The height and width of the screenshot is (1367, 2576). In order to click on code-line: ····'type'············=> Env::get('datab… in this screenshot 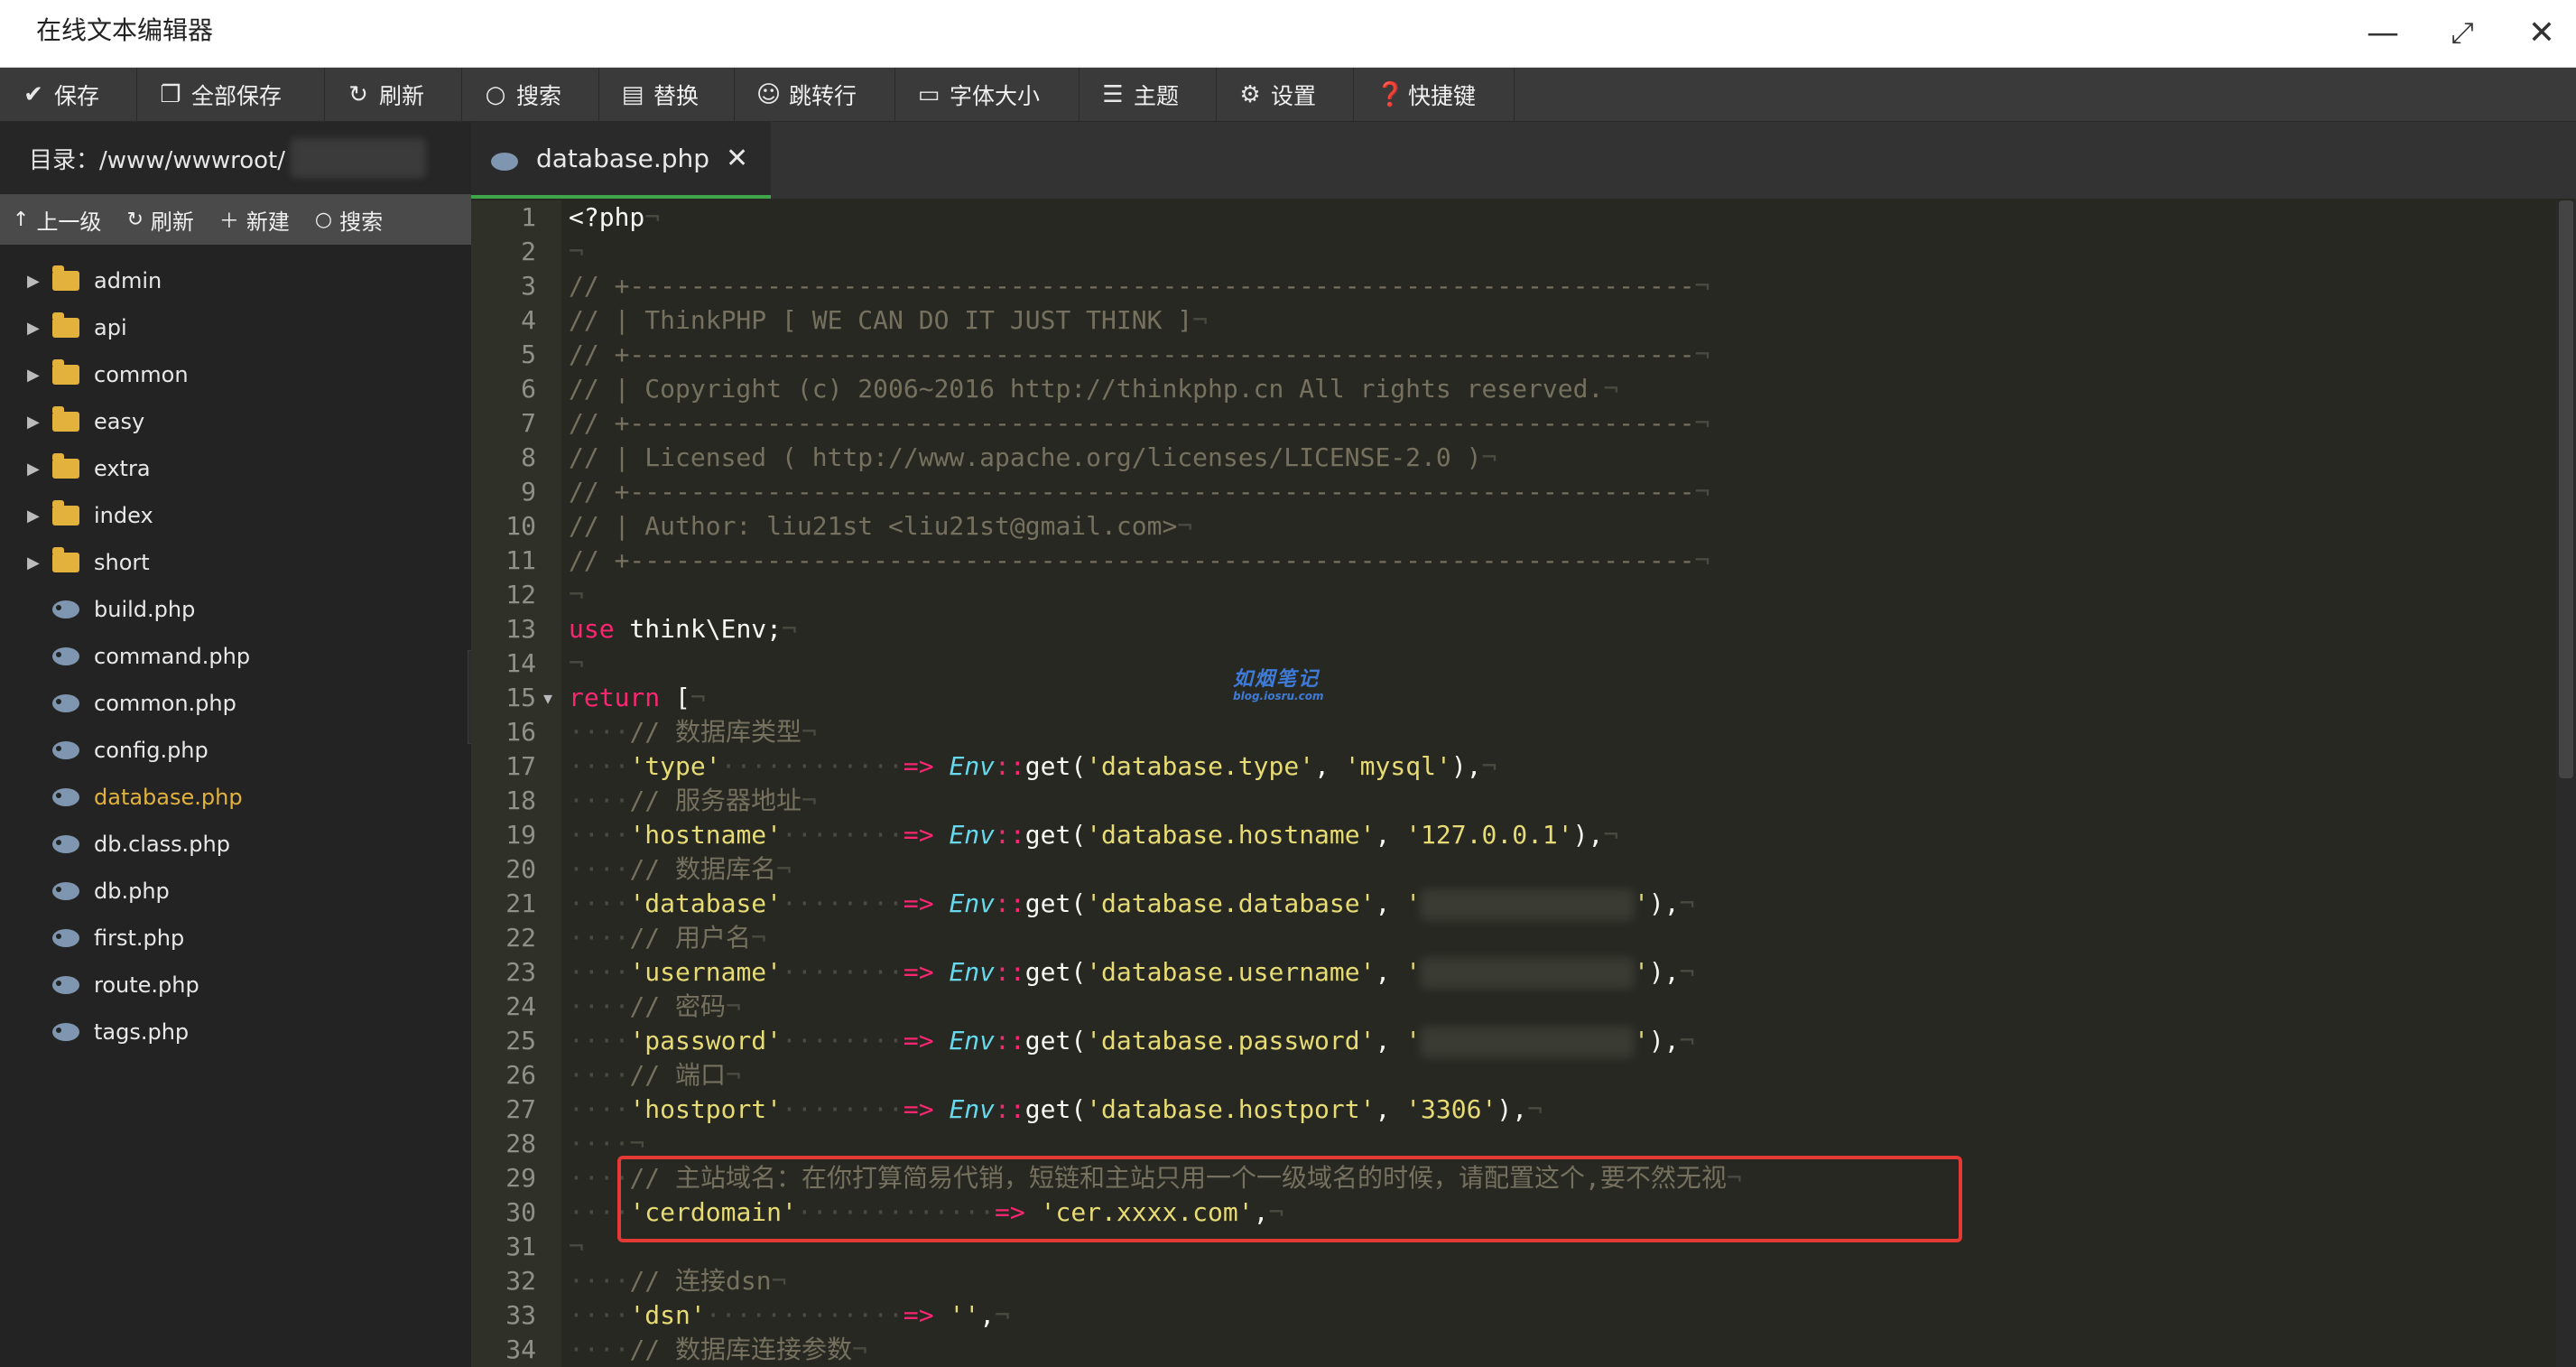, I will do `click(1033, 766)`.